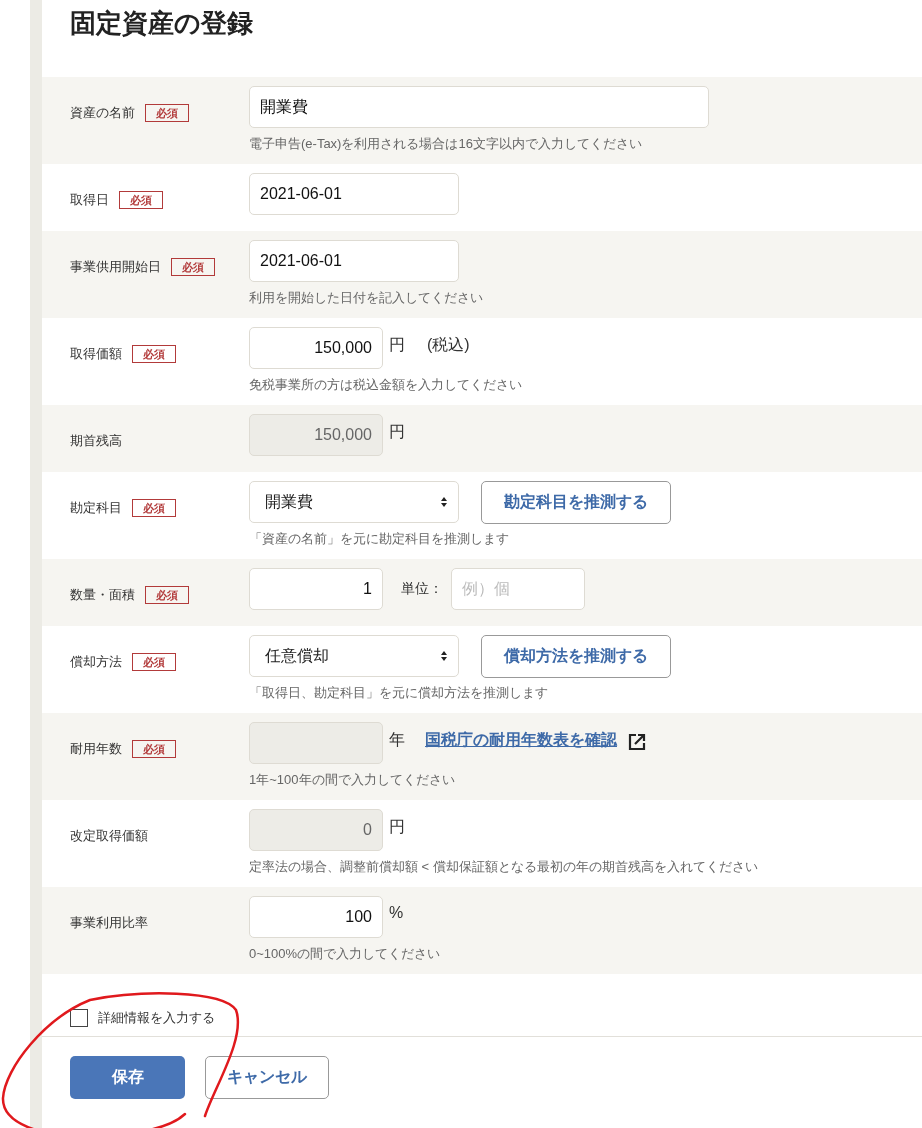 The image size is (922, 1128). I want to click on page-title: 固定資産の登録, so click(161, 23).